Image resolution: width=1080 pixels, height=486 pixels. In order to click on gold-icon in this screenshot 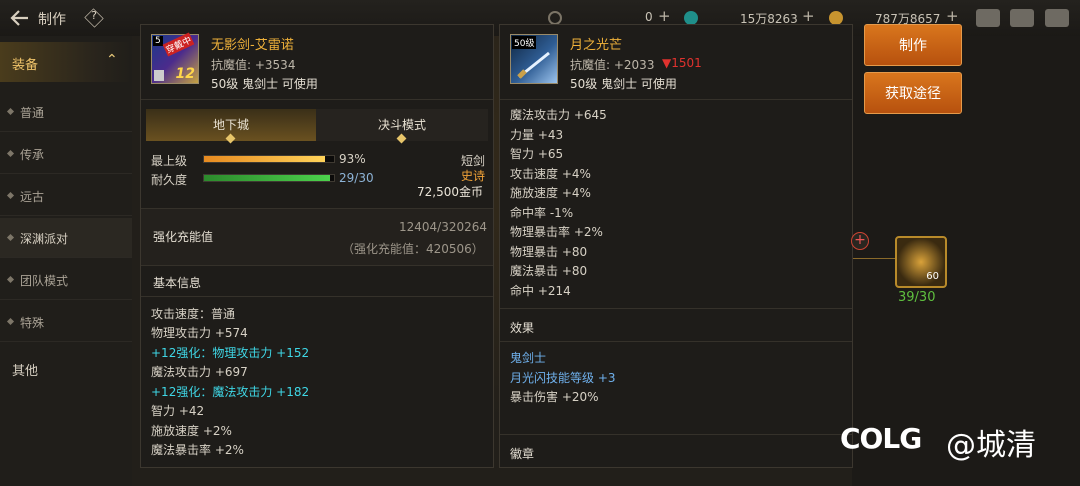, I will do `click(836, 18)`.